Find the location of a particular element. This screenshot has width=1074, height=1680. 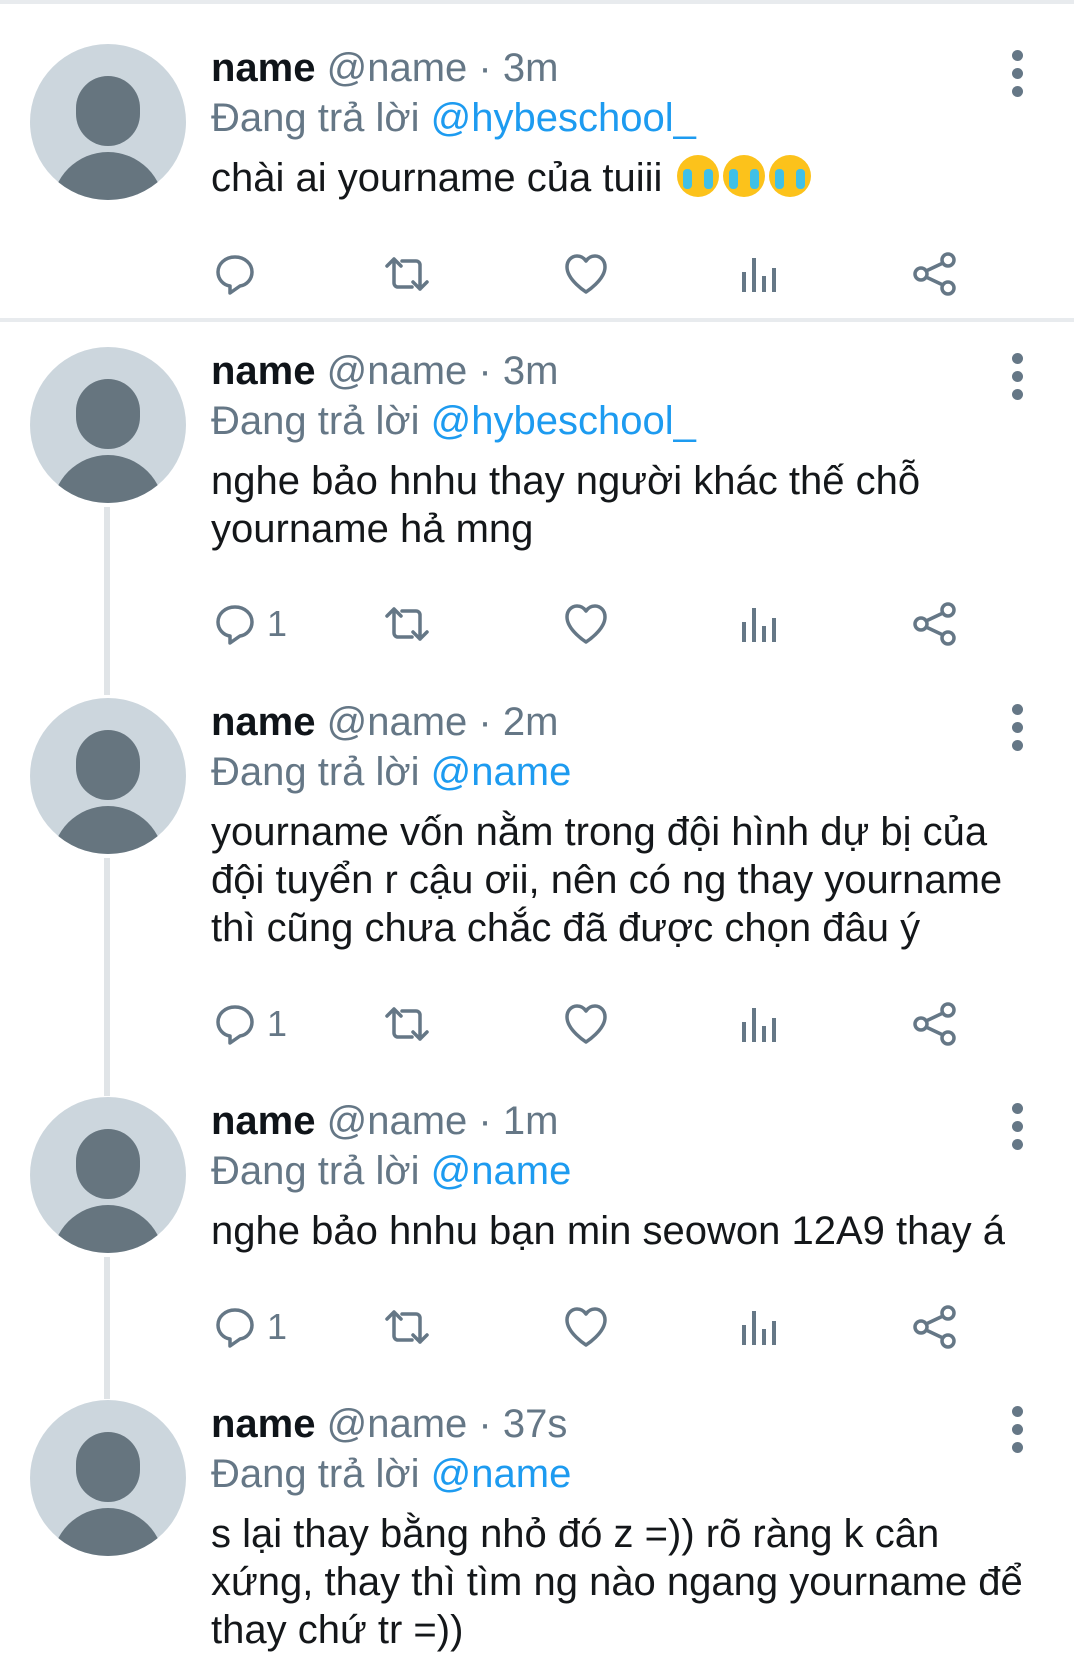

timestamp: · 37s is located at coordinates (522, 1424).